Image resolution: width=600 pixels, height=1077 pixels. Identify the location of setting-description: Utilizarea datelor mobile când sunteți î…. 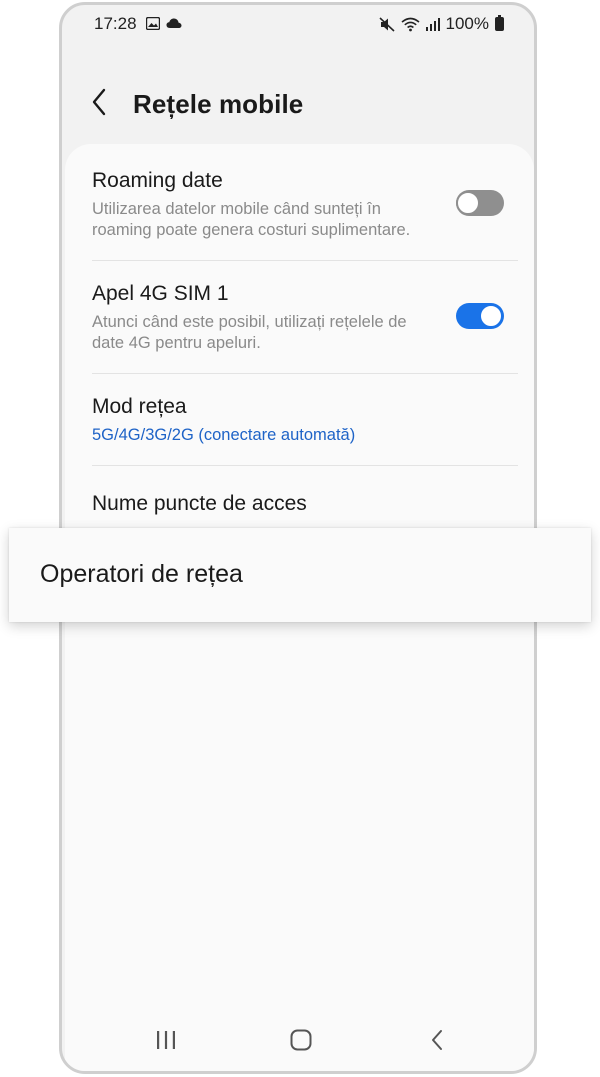
(251, 219).